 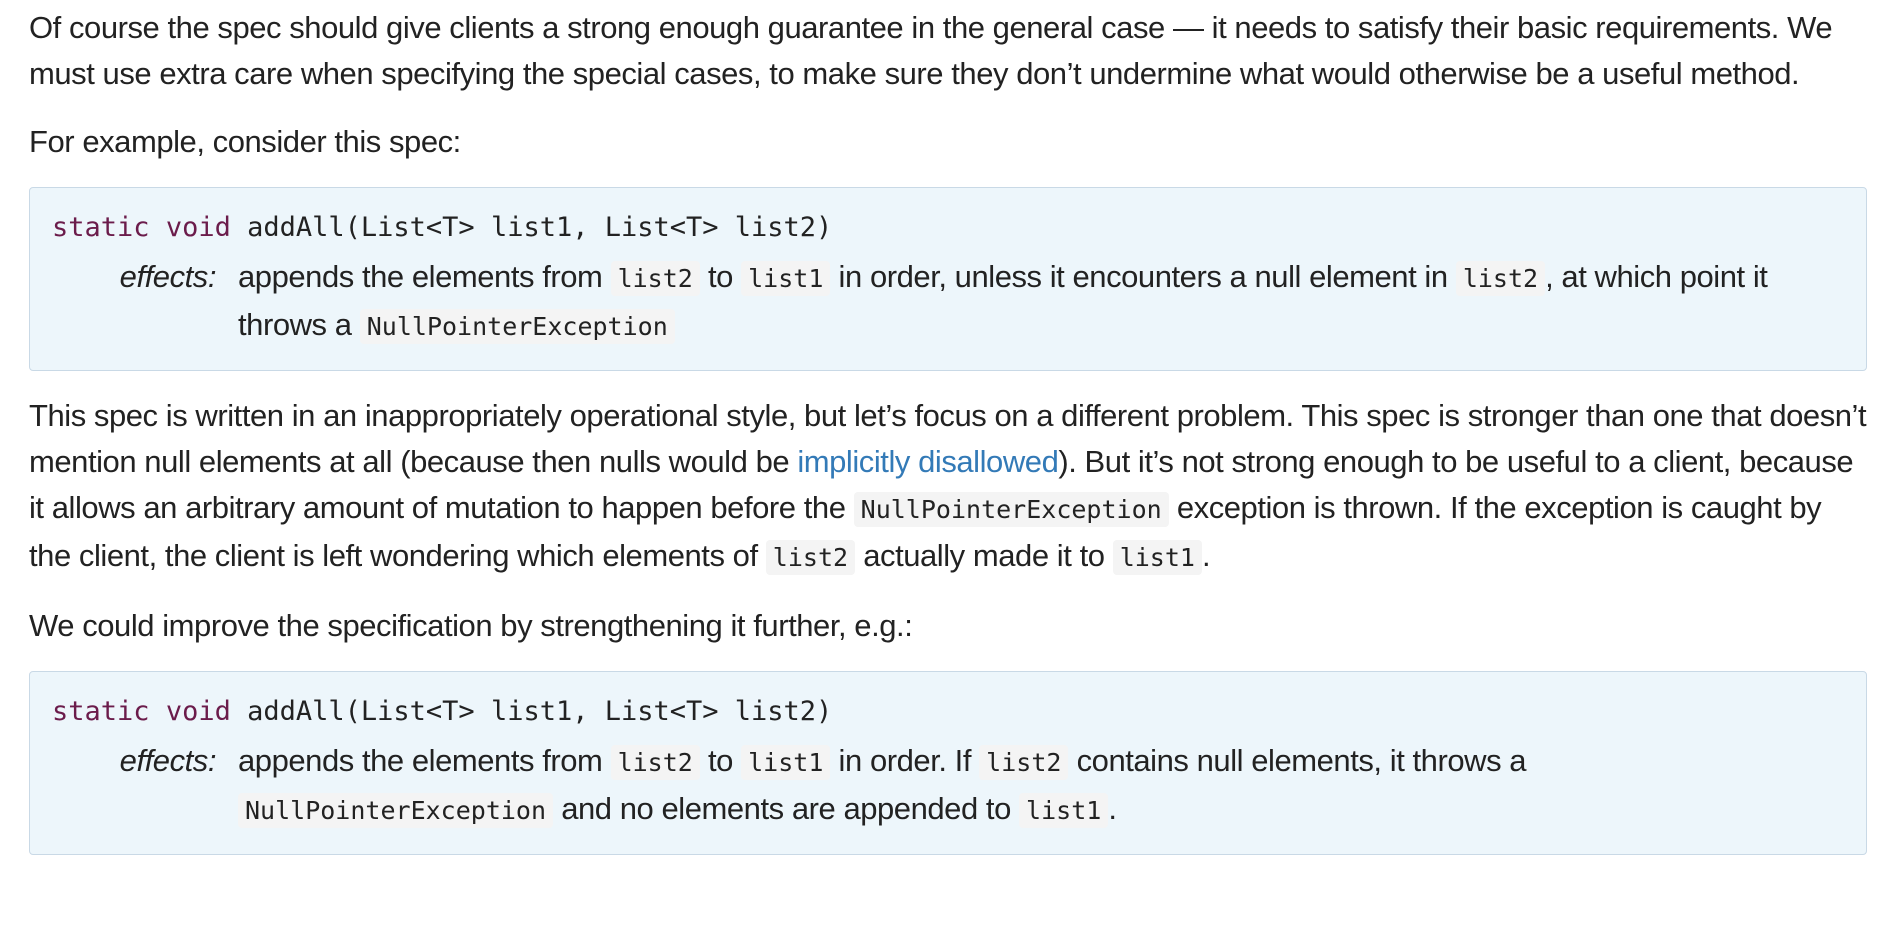 What do you see at coordinates (245, 141) in the screenshot?
I see `paragraph-example-intro: For example, consider this spec:` at bounding box center [245, 141].